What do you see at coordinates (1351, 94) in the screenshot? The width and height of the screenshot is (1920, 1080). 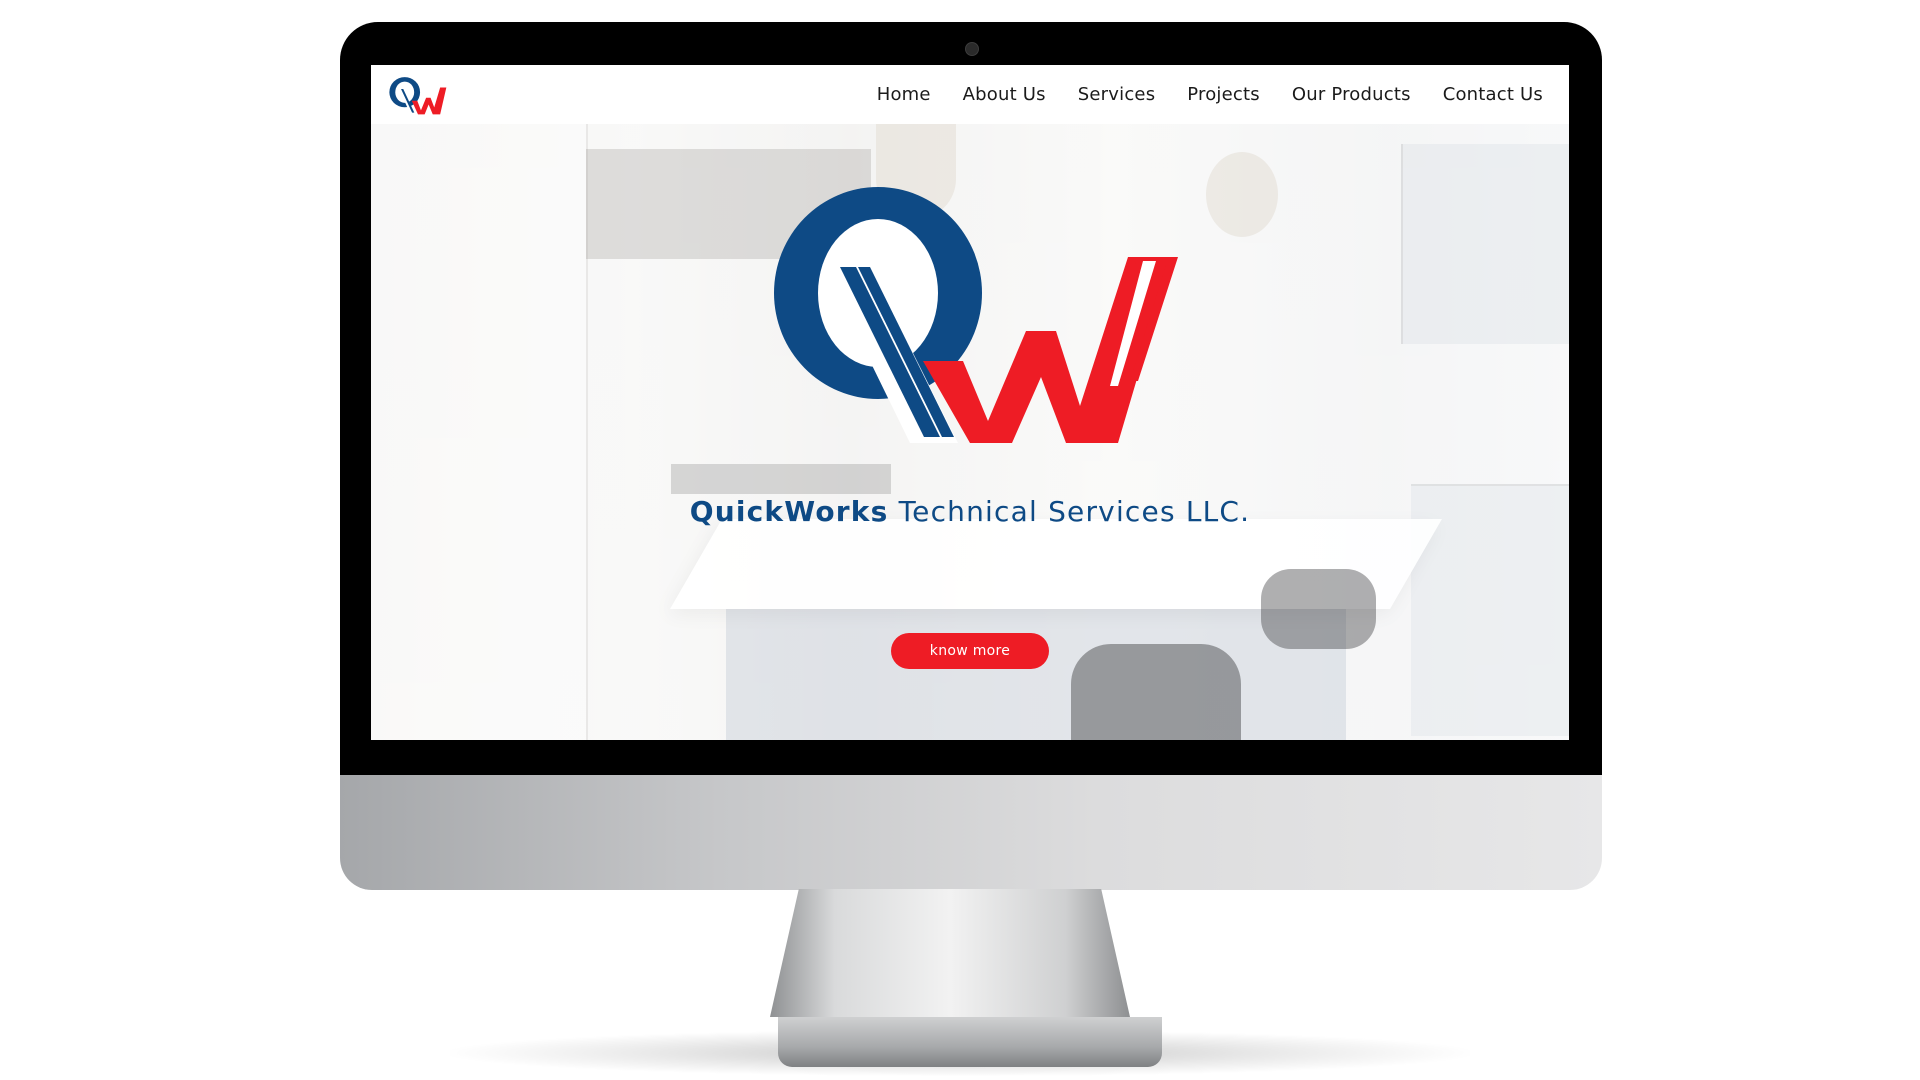 I see `nav-our-products: Our Products` at bounding box center [1351, 94].